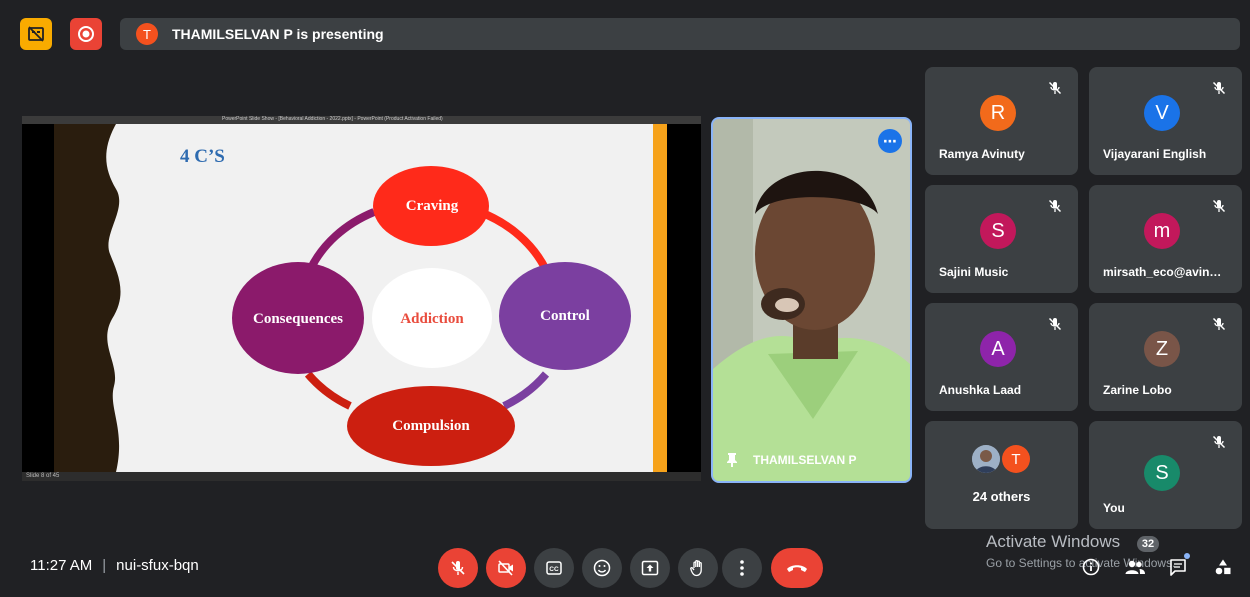  What do you see at coordinates (974, 272) in the screenshot?
I see `participant-name: Sajini Music` at bounding box center [974, 272].